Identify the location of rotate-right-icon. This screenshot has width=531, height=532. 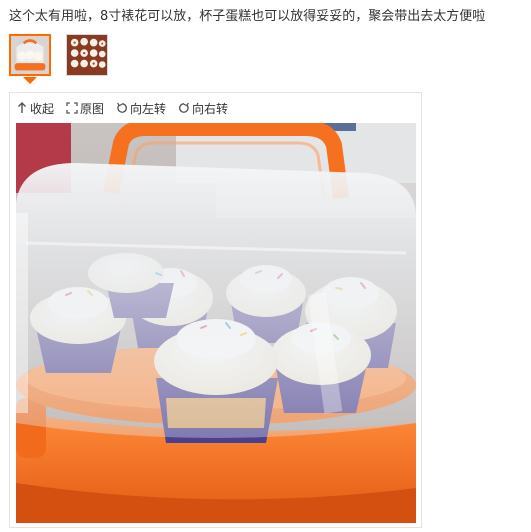
(184, 108).